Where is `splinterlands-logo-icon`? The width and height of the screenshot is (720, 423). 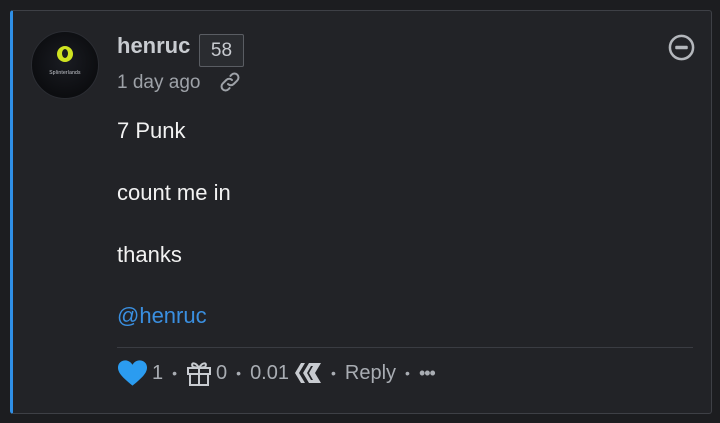
splinterlands-logo-icon is located at coordinates (65, 54).